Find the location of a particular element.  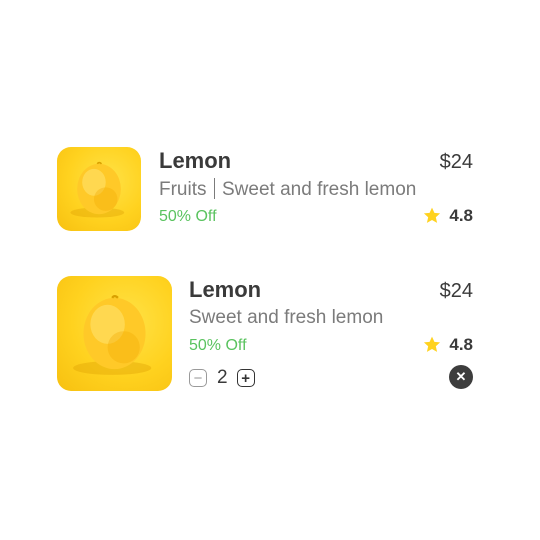

divider is located at coordinates (214, 188).